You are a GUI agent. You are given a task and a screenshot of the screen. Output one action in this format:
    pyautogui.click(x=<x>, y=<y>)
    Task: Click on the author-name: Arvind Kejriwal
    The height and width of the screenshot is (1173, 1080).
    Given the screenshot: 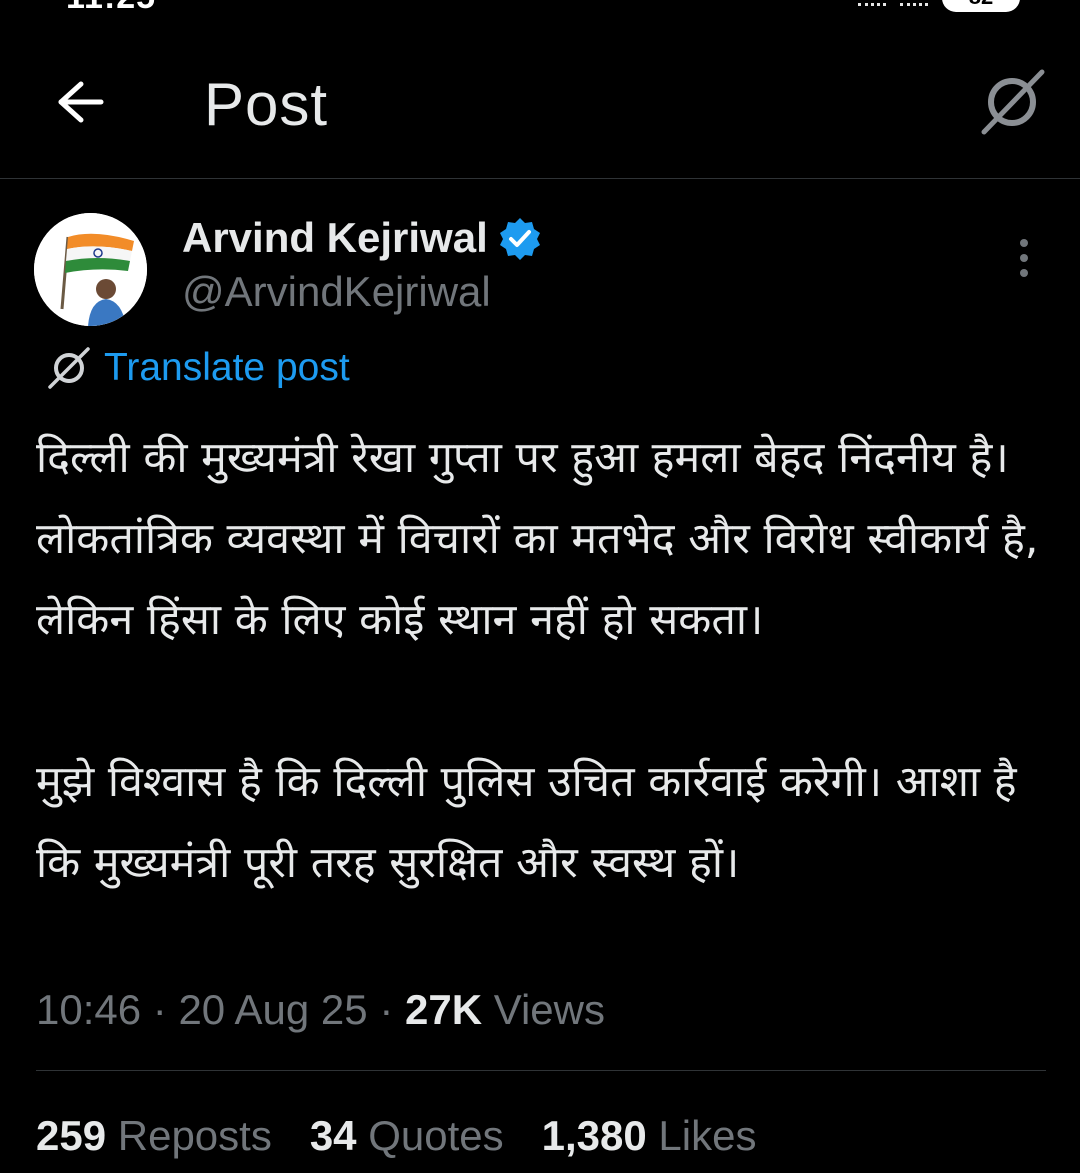 What is the action you would take?
    pyautogui.click(x=335, y=237)
    